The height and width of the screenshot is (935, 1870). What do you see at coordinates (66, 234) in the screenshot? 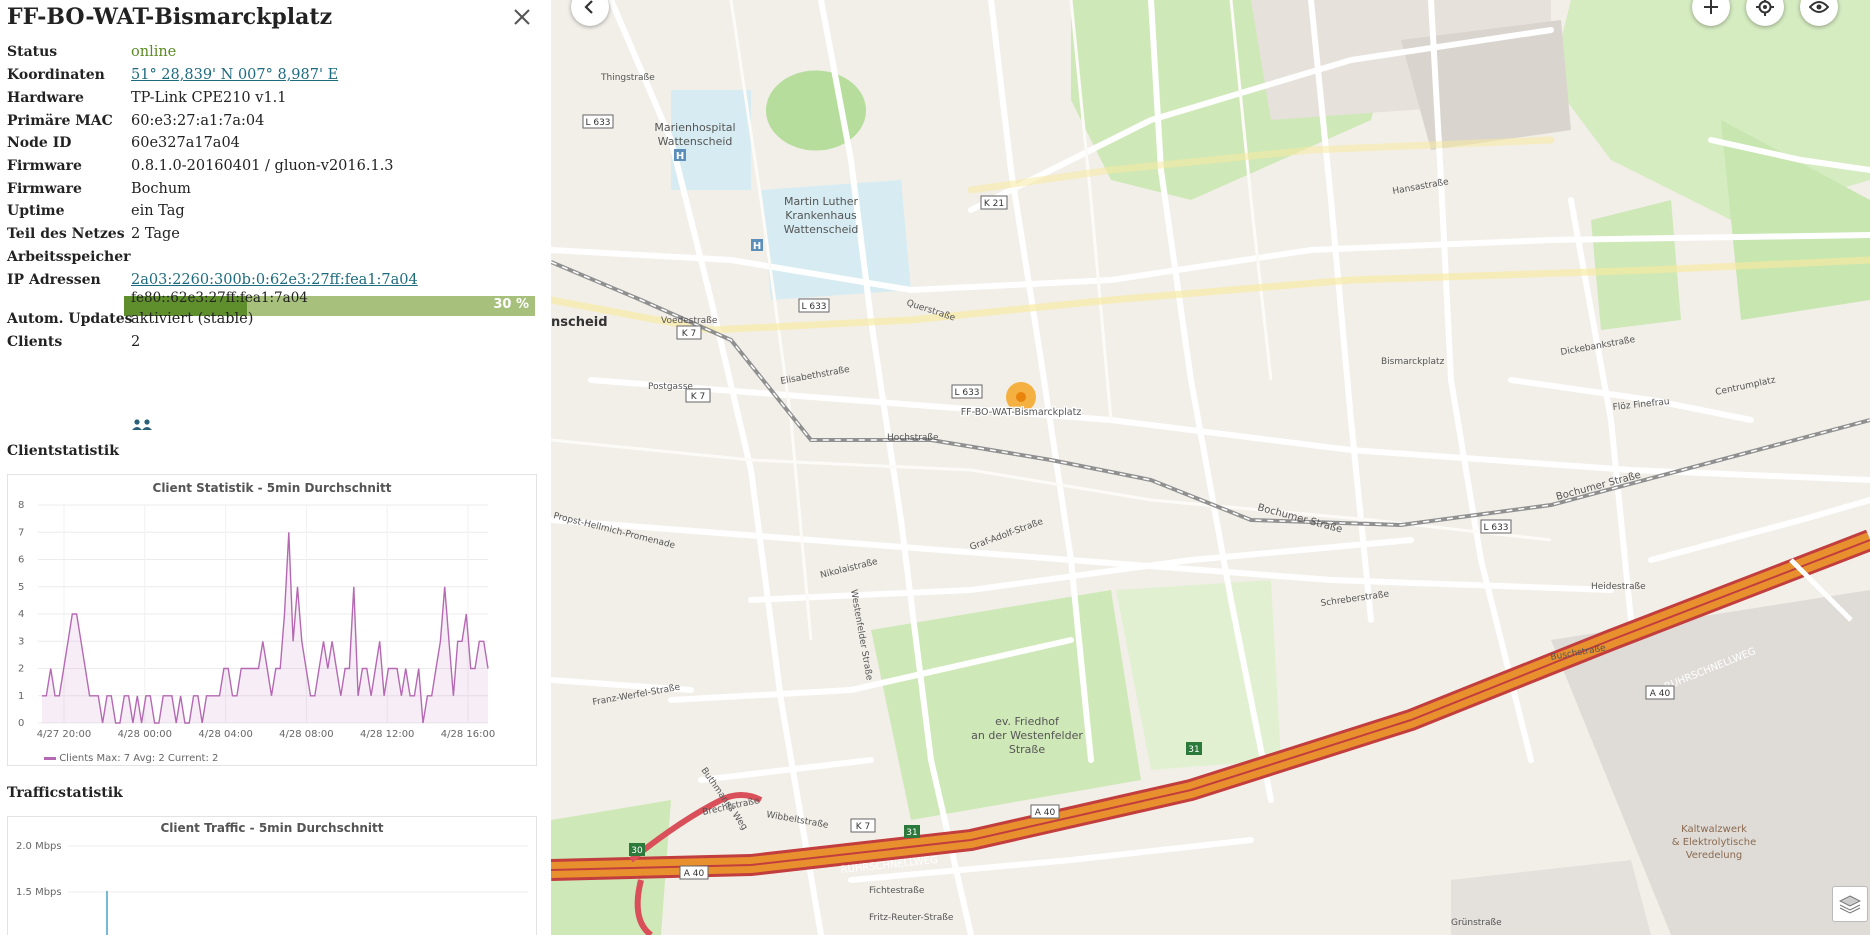
I see `network-label: Teil des Netzes` at bounding box center [66, 234].